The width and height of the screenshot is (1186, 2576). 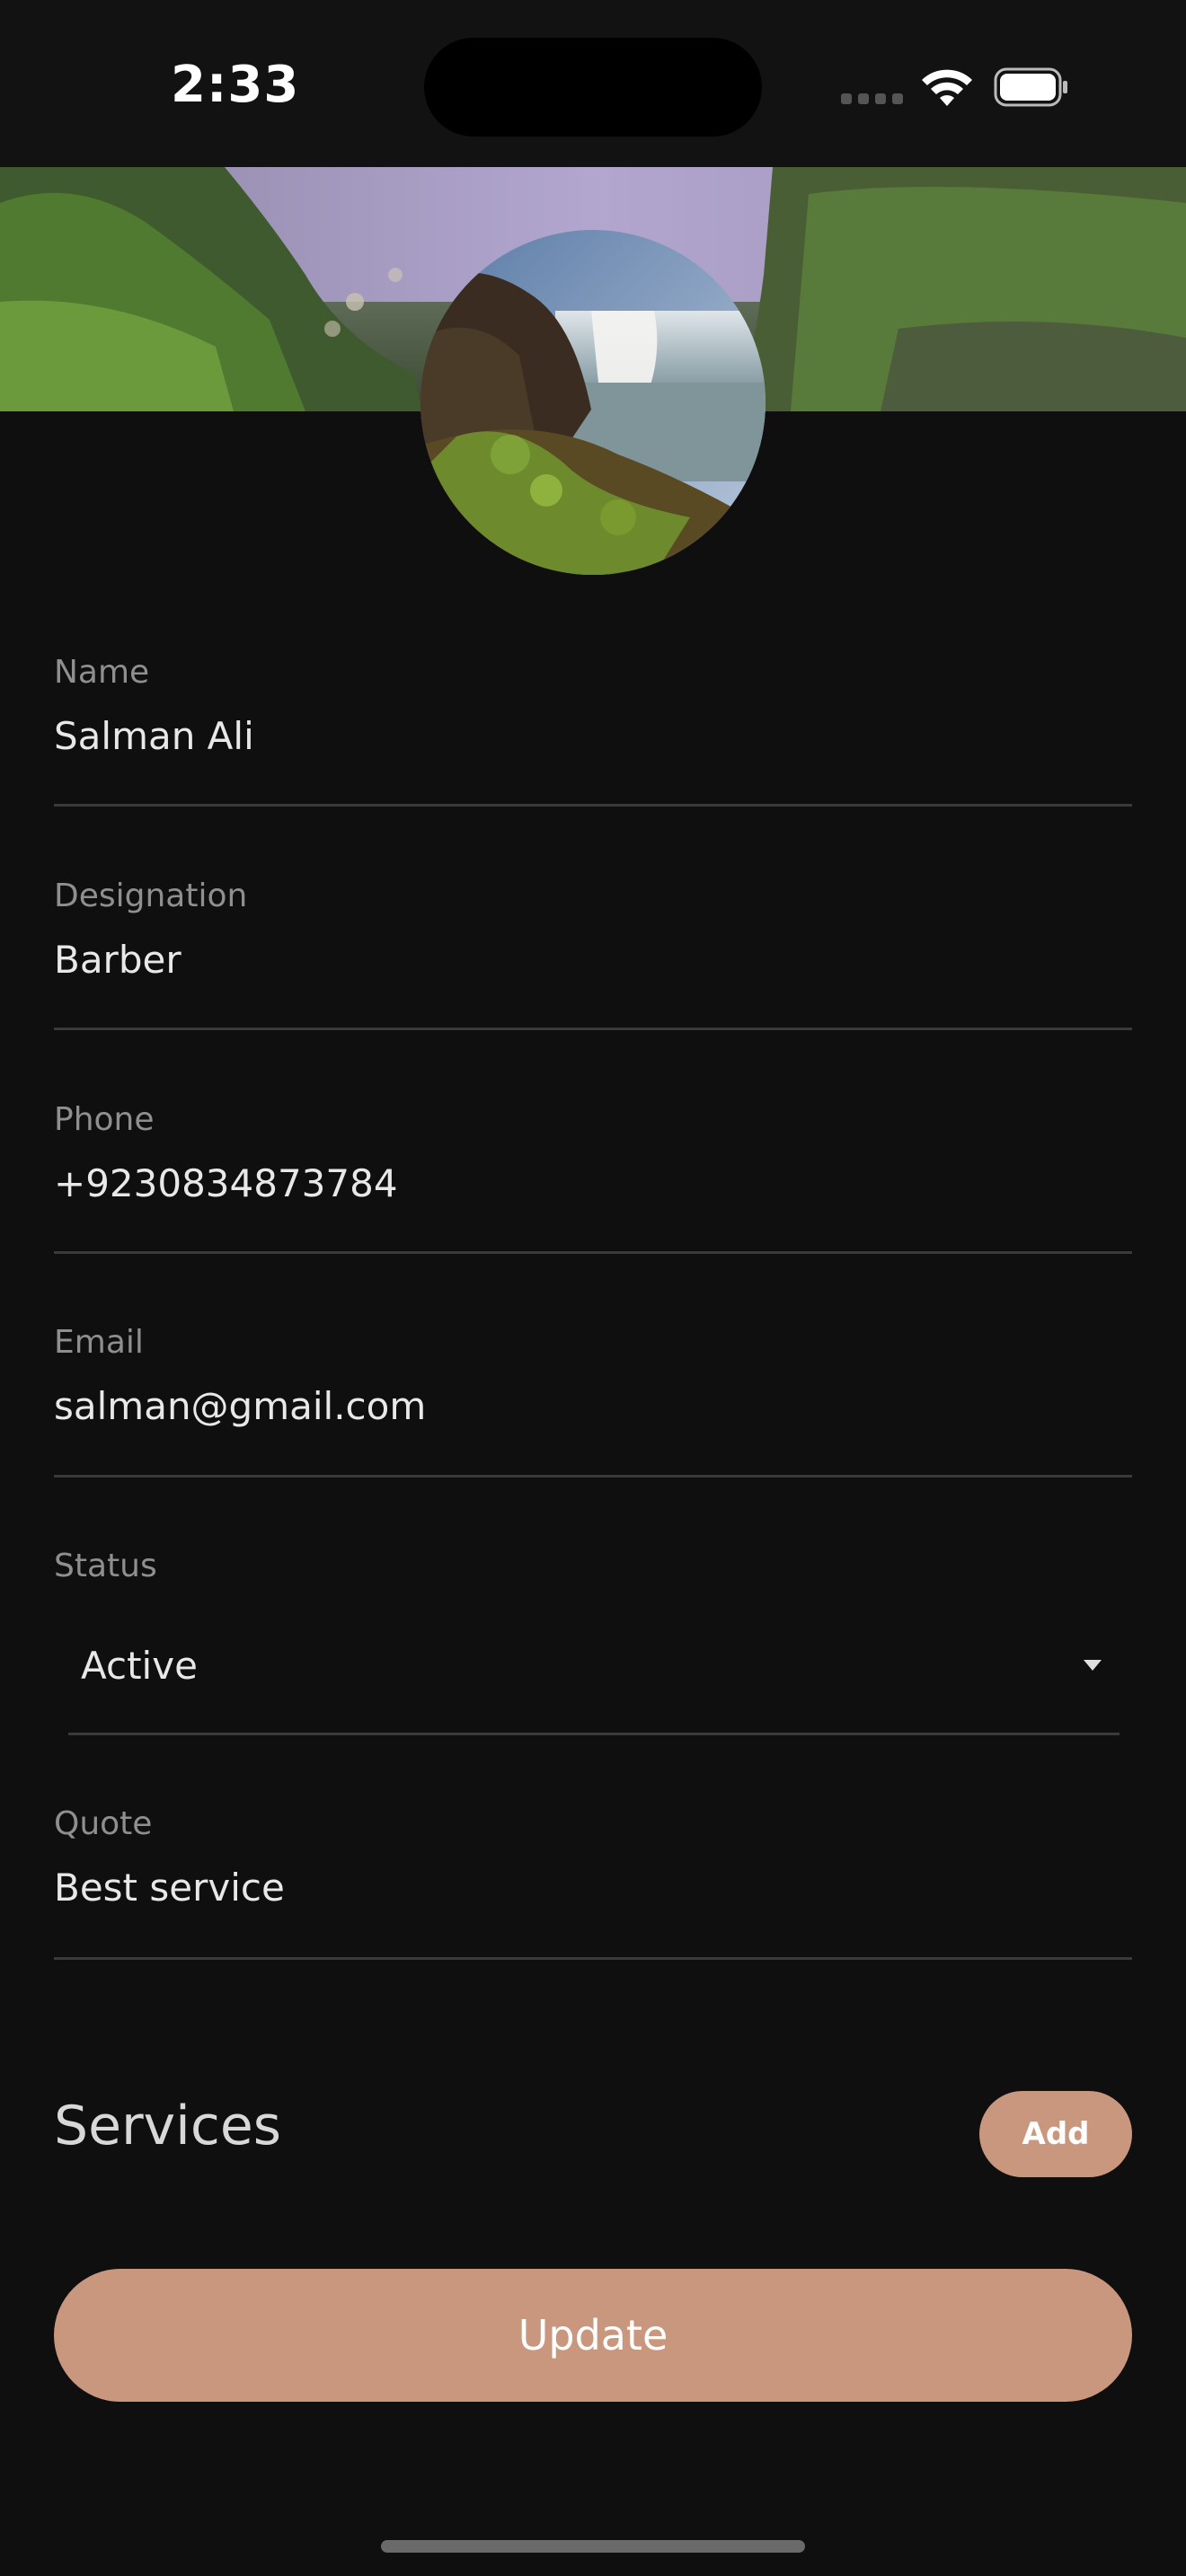 I want to click on email-divider, so click(x=593, y=1476).